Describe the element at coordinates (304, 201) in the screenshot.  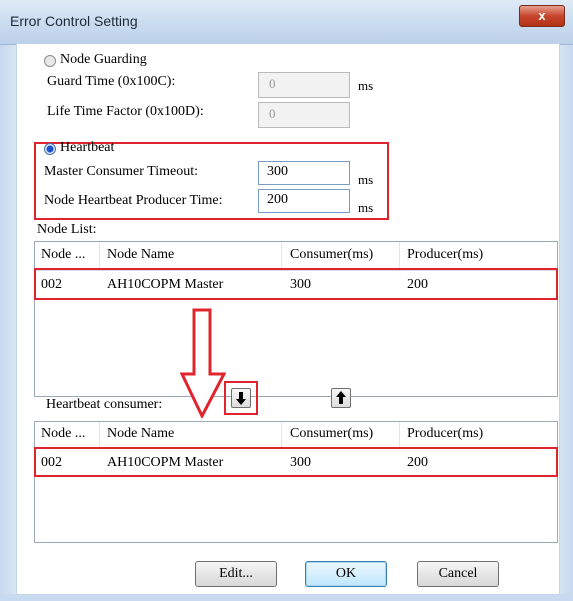
I see `producer-time-field: 200` at that location.